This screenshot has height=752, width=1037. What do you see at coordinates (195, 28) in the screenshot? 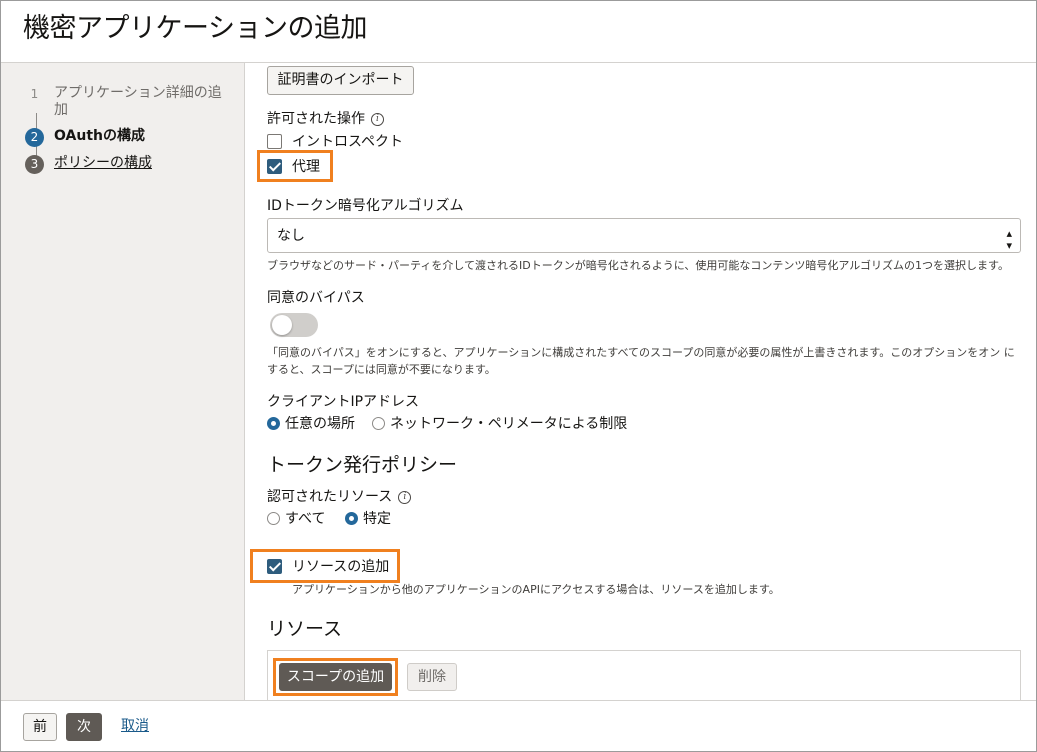
I see `page-title: 機密アプリケーションの追加` at bounding box center [195, 28].